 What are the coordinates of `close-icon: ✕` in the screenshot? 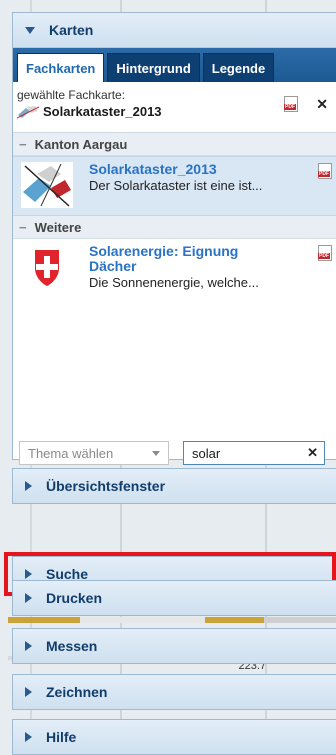 It's located at (322, 104).